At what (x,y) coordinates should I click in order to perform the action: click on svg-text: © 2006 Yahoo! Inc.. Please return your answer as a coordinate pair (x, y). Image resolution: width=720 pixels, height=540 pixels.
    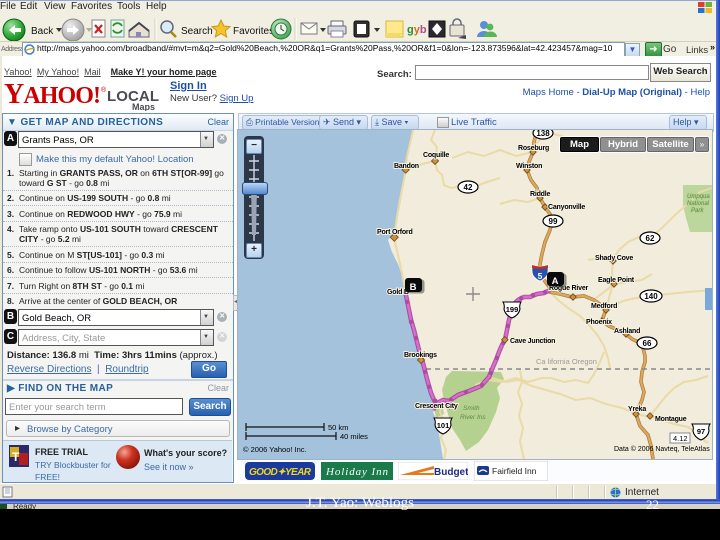
    Looking at the image, I should click on (275, 449).